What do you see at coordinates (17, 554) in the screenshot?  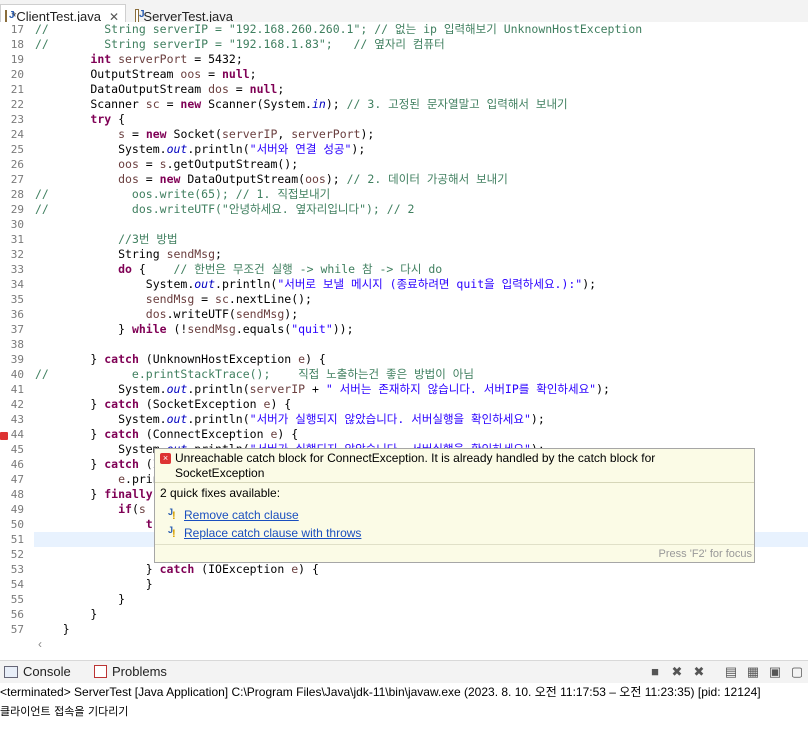 I see `line-number: 52` at bounding box center [17, 554].